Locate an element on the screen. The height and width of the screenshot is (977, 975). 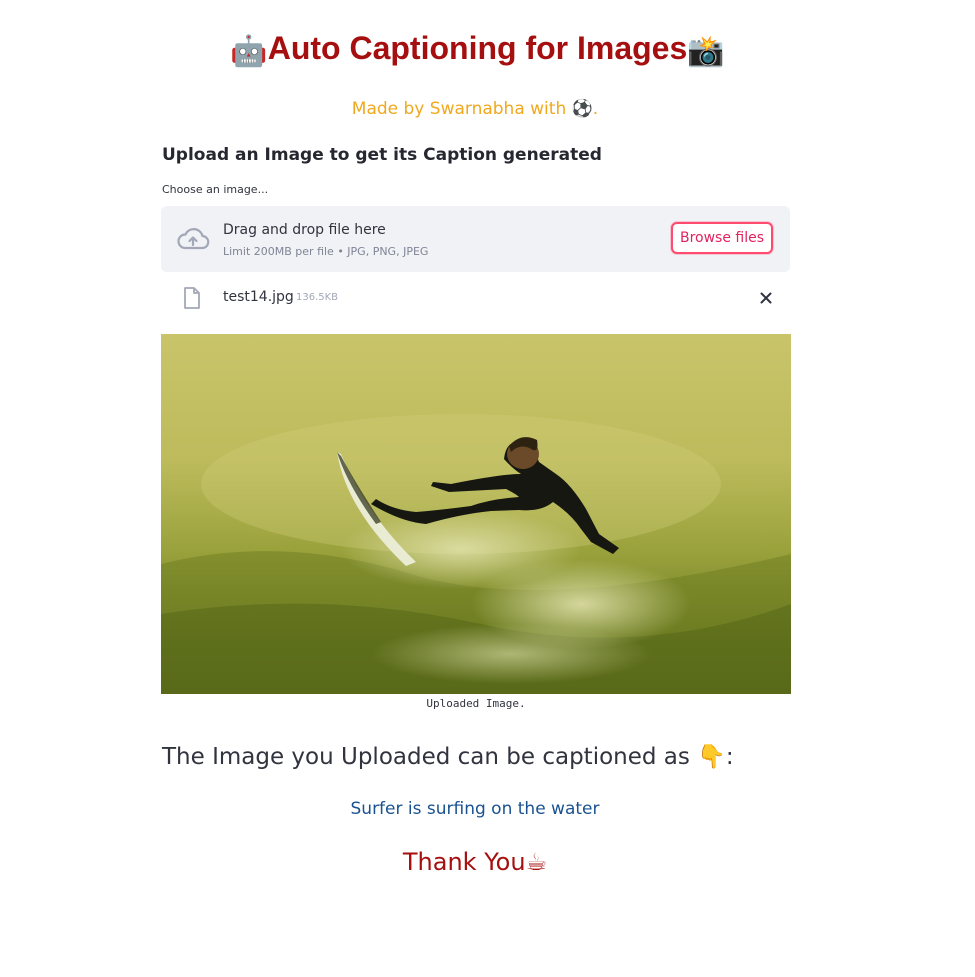
page-title-text: Auto Captioning for Images is located at coordinates (477, 48).